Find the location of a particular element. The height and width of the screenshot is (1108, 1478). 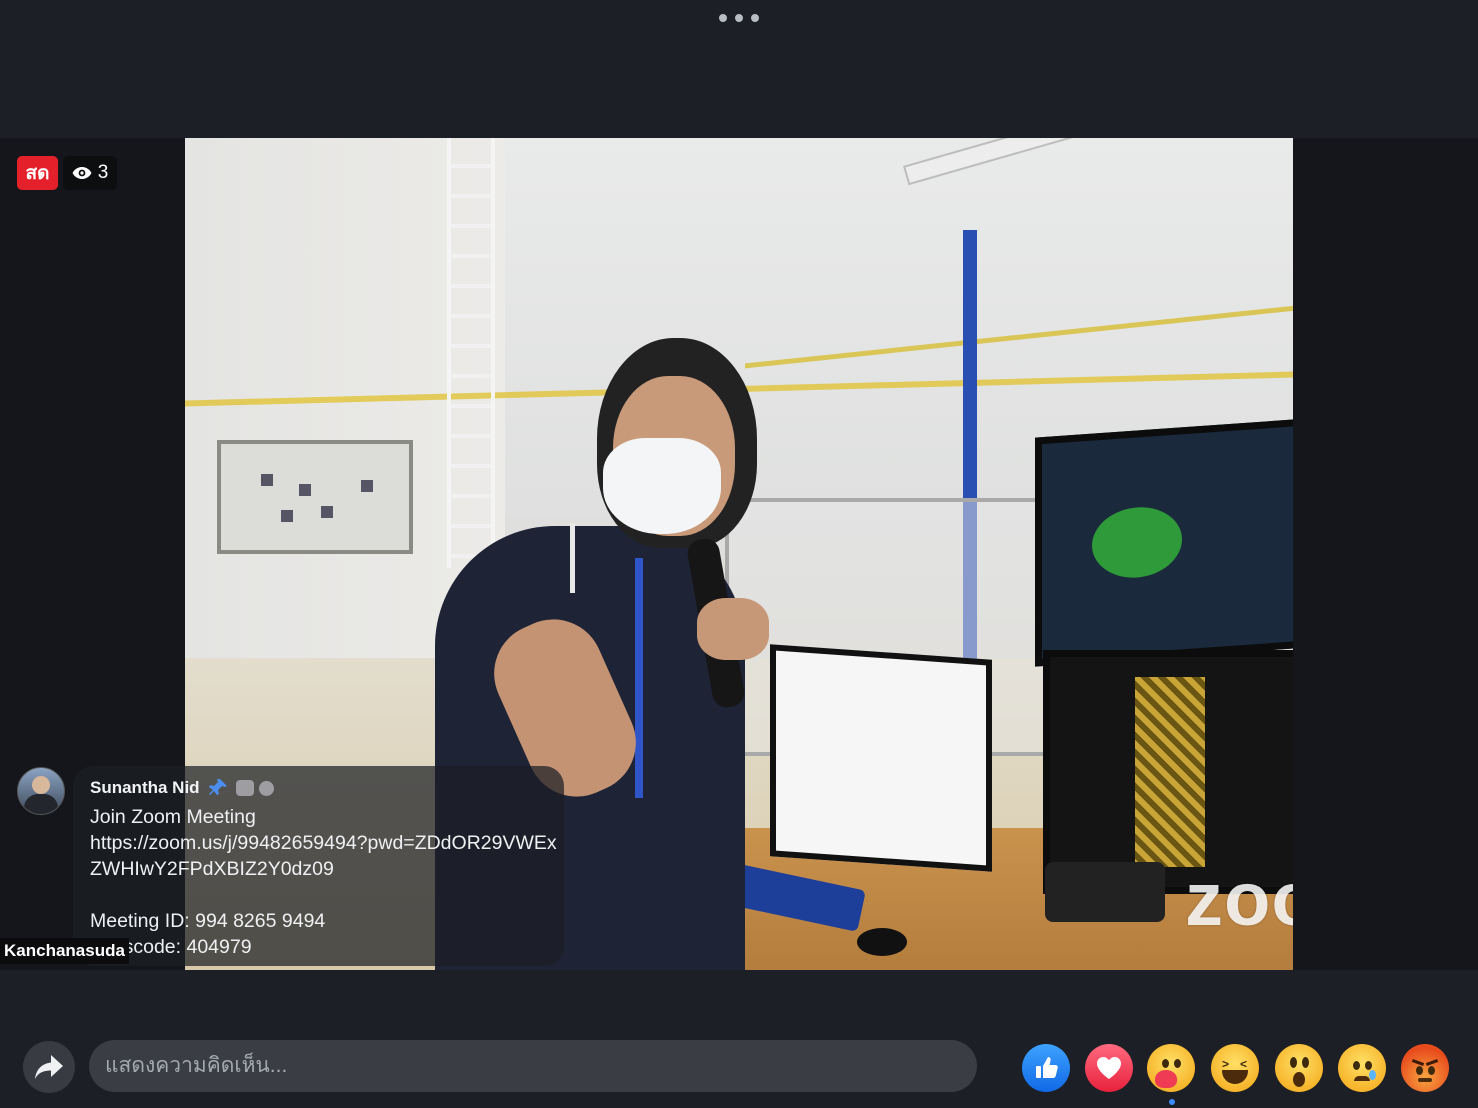

comment-author: Sunantha Nid is located at coordinates (182, 788).